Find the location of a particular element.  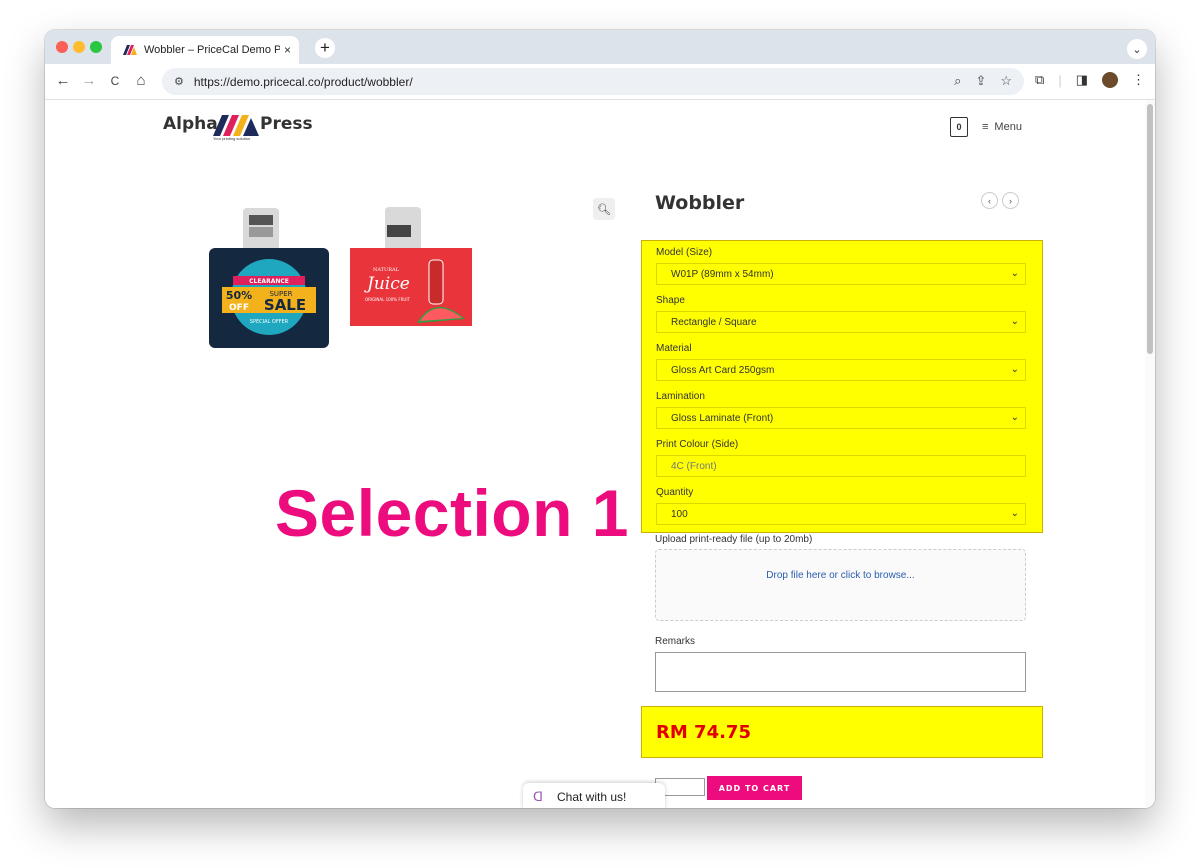

sale-clearance-text: CLEARANCE is located at coordinates (269, 281).